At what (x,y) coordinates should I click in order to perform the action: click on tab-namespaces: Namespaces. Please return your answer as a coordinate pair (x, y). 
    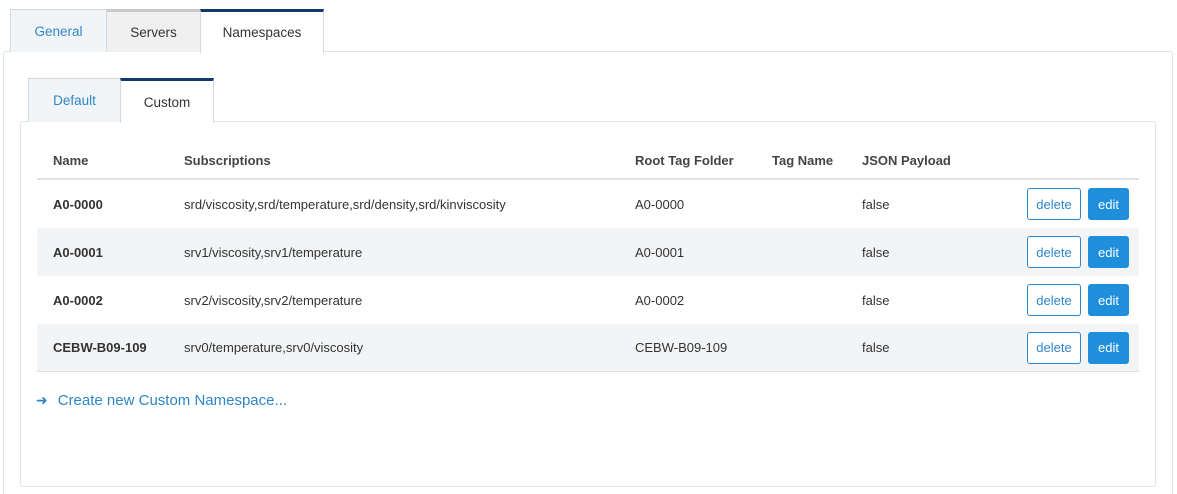
    Looking at the image, I should click on (262, 31).